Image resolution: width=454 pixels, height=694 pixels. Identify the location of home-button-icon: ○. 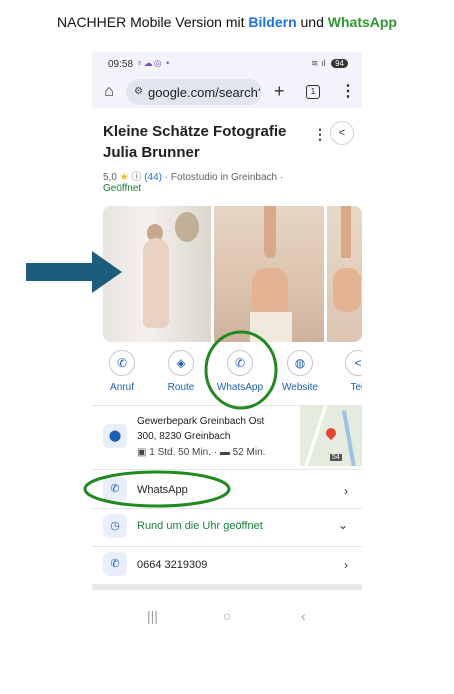
(227, 616).